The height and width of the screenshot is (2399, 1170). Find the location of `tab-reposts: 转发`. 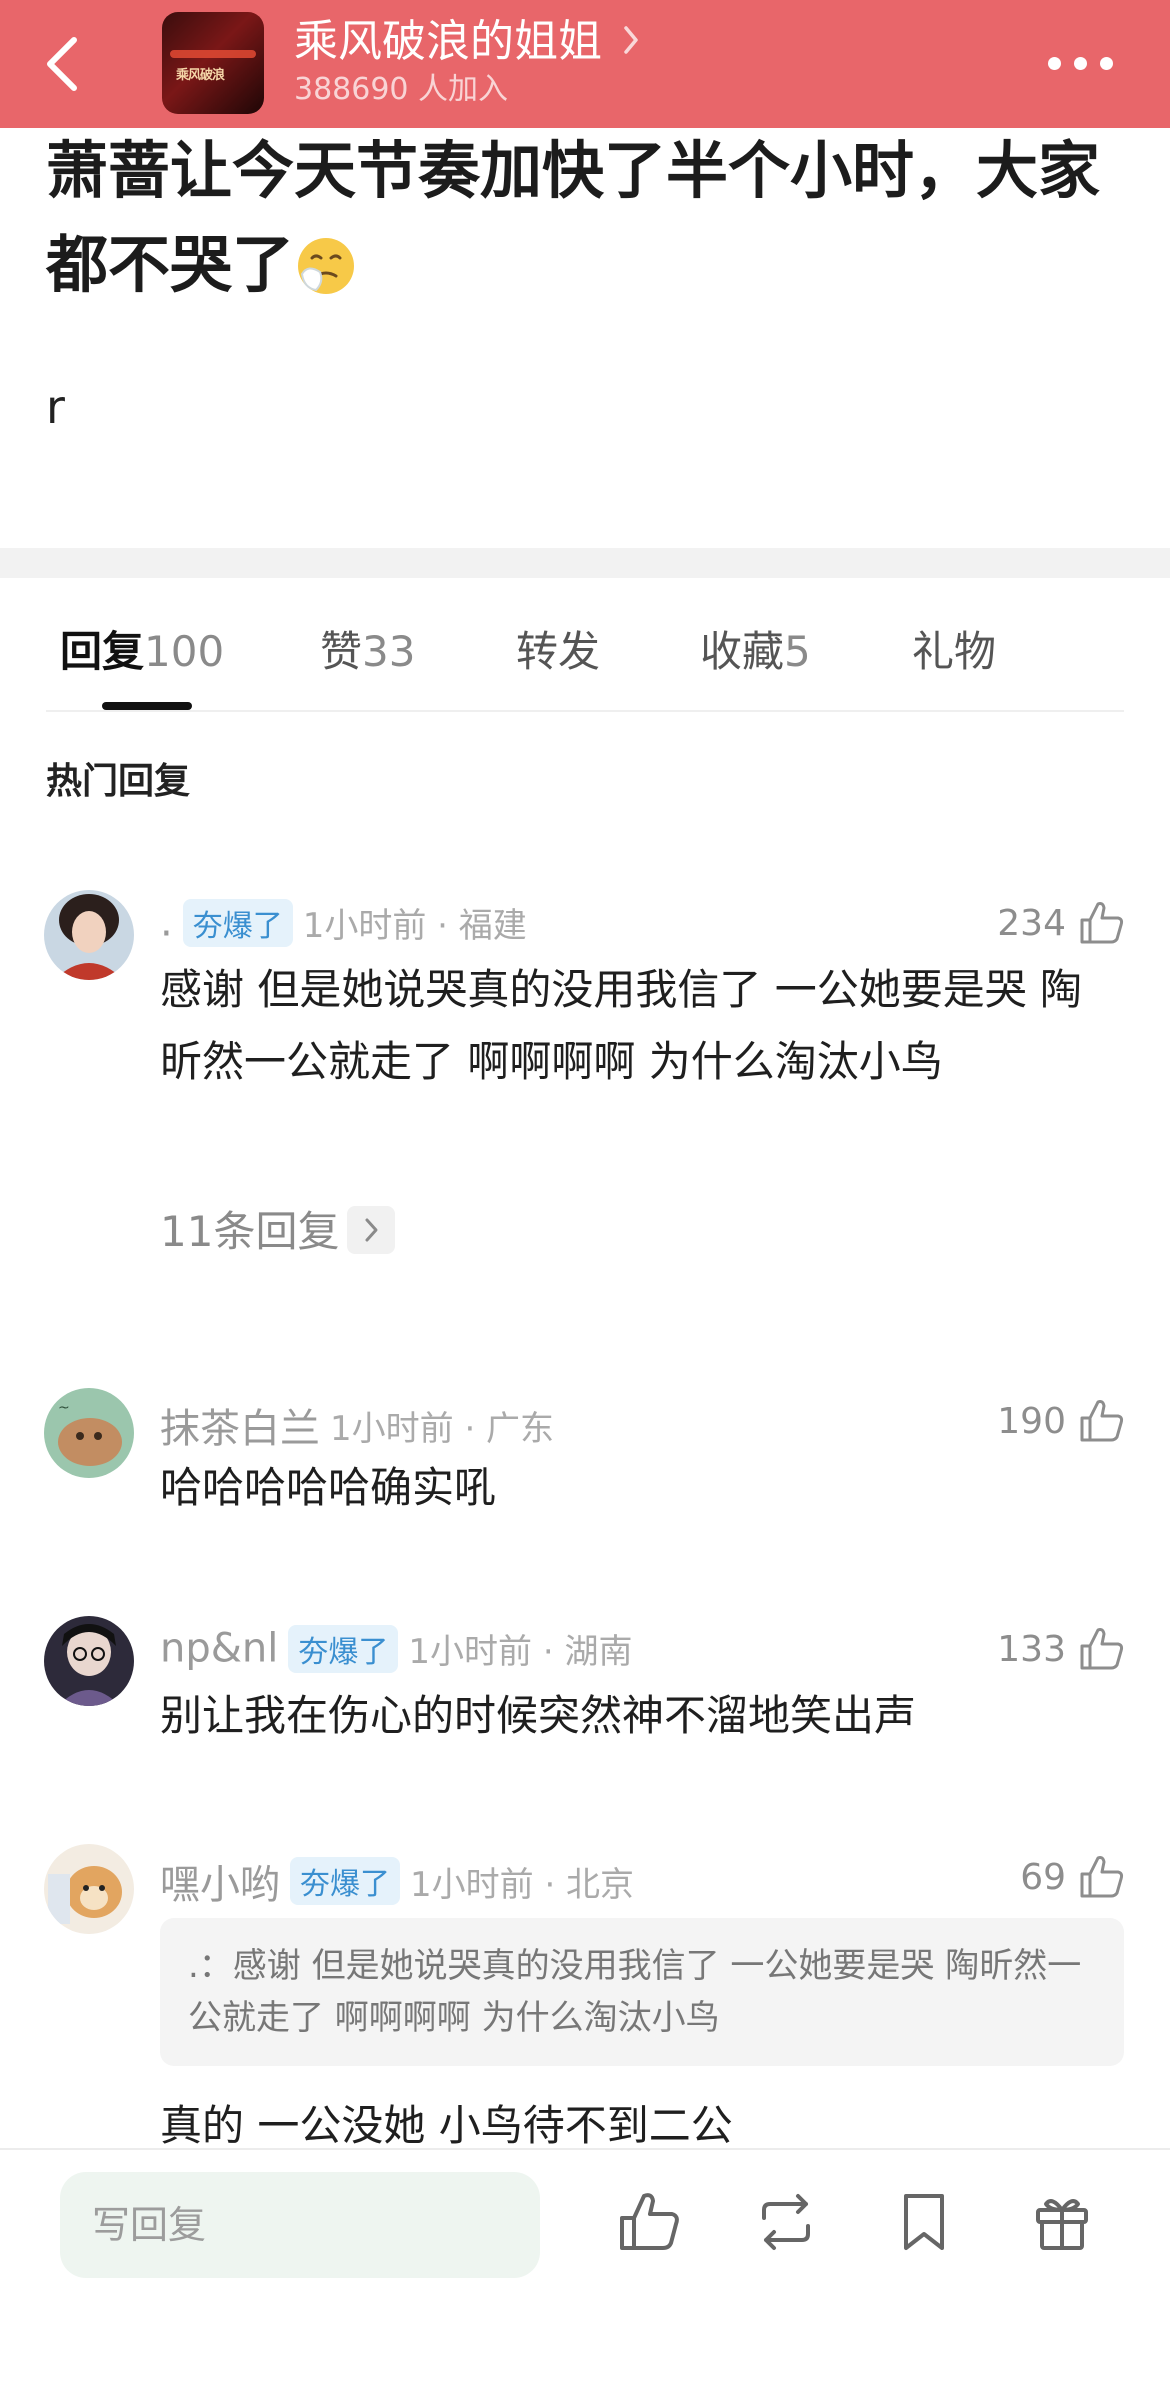

tab-reposts: 转发 is located at coordinates (558, 648).